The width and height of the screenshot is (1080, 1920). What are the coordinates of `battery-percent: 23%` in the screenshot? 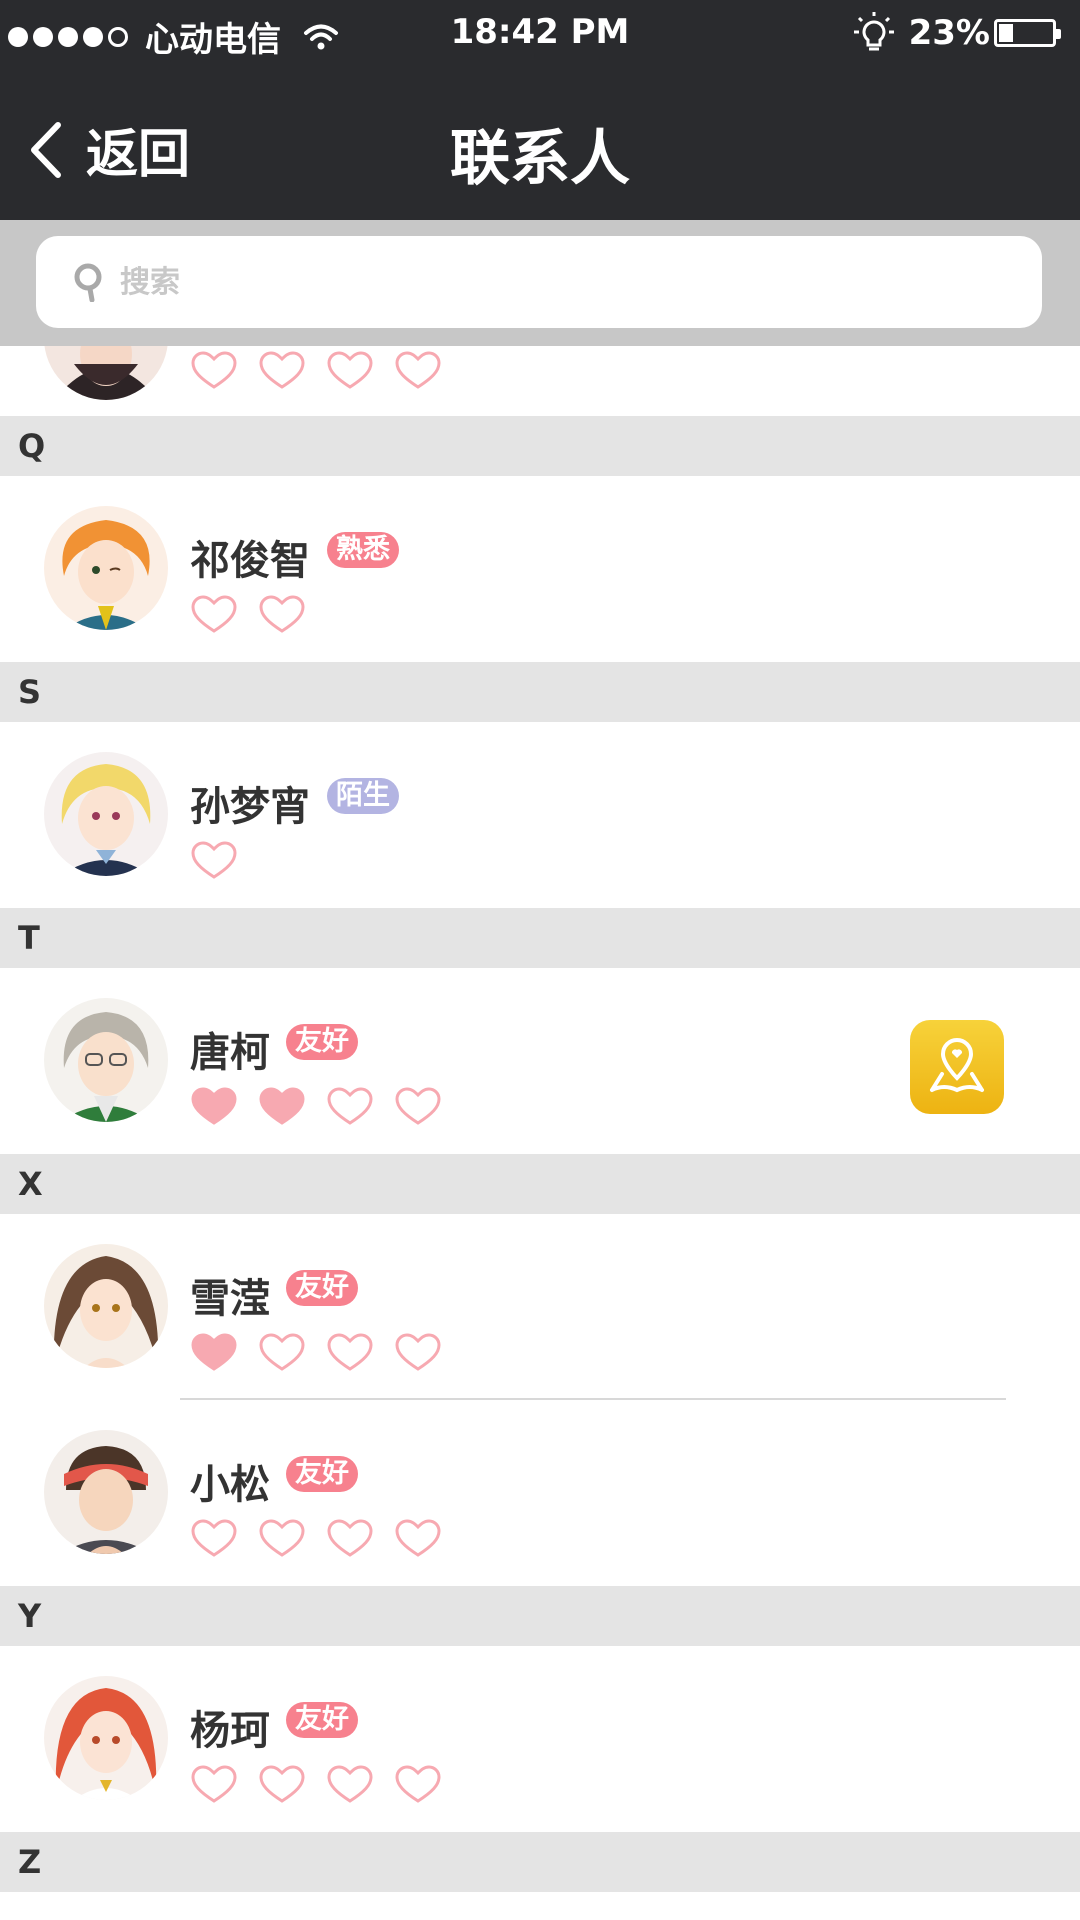 It's located at (949, 33).